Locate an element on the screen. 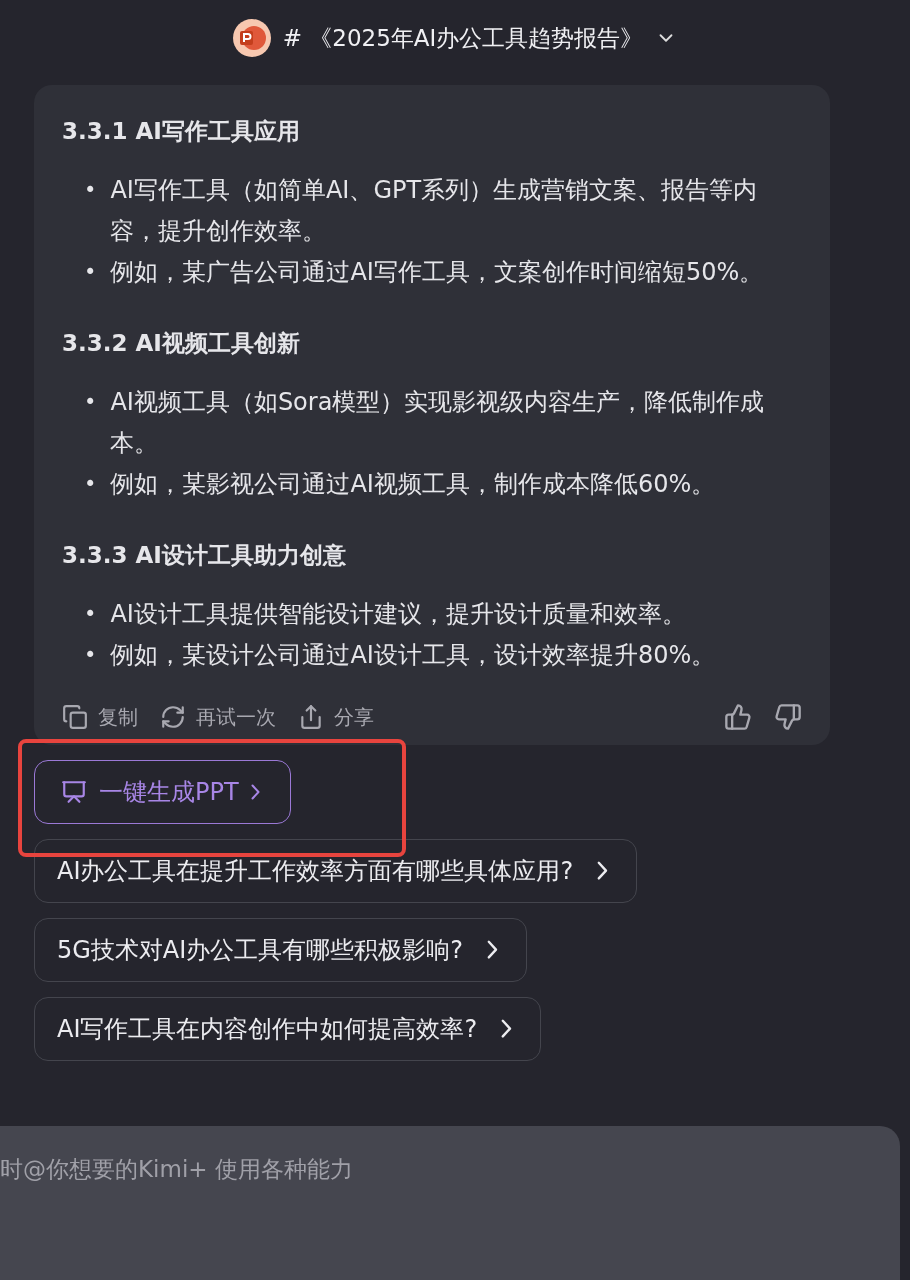 This screenshot has height=1280, width=910. bullet-item: 例如，某影视公司通过AI视频工具，制作成本降低60%。 is located at coordinates (413, 484).